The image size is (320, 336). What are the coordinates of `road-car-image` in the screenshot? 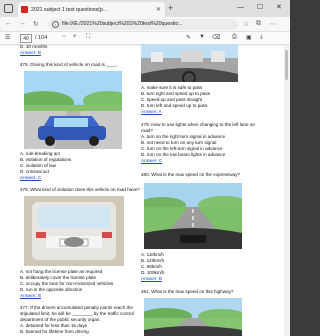 It's located at (73, 110).